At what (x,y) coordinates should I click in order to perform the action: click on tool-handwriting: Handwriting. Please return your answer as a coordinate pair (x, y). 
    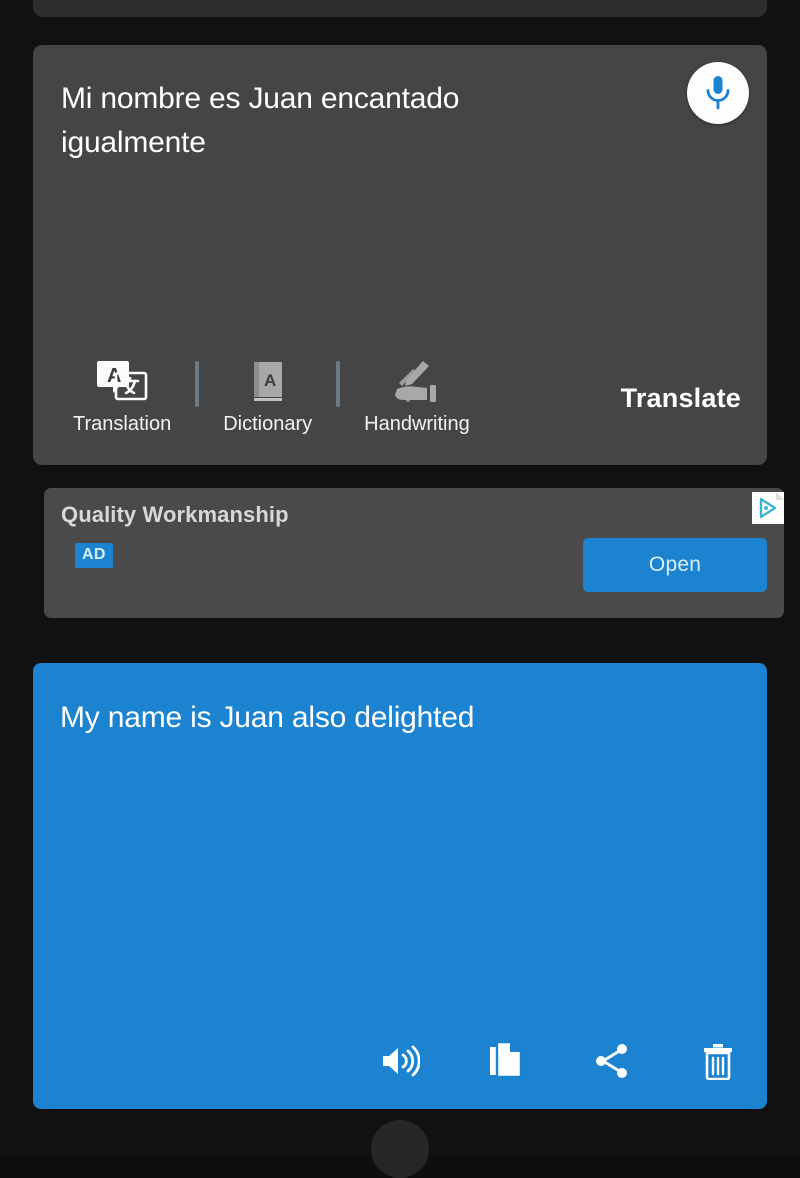
    Looking at the image, I should click on (417, 395).